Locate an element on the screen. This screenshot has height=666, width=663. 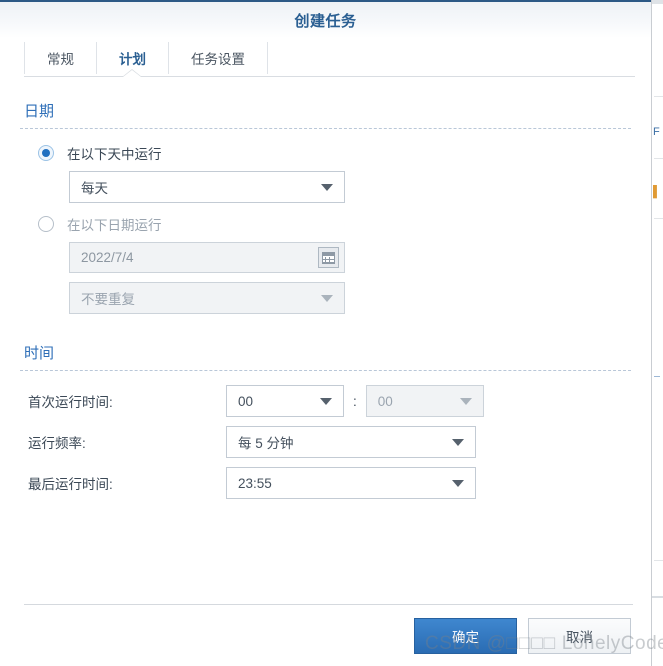
row-first-run-time: 首次运行时间: 00 : 00 is located at coordinates (325, 401).